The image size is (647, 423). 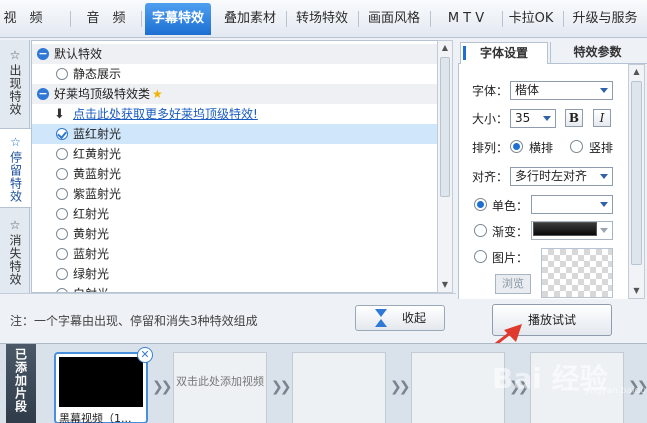 I want to click on vertical-label: 竖排, so click(x=601, y=148).